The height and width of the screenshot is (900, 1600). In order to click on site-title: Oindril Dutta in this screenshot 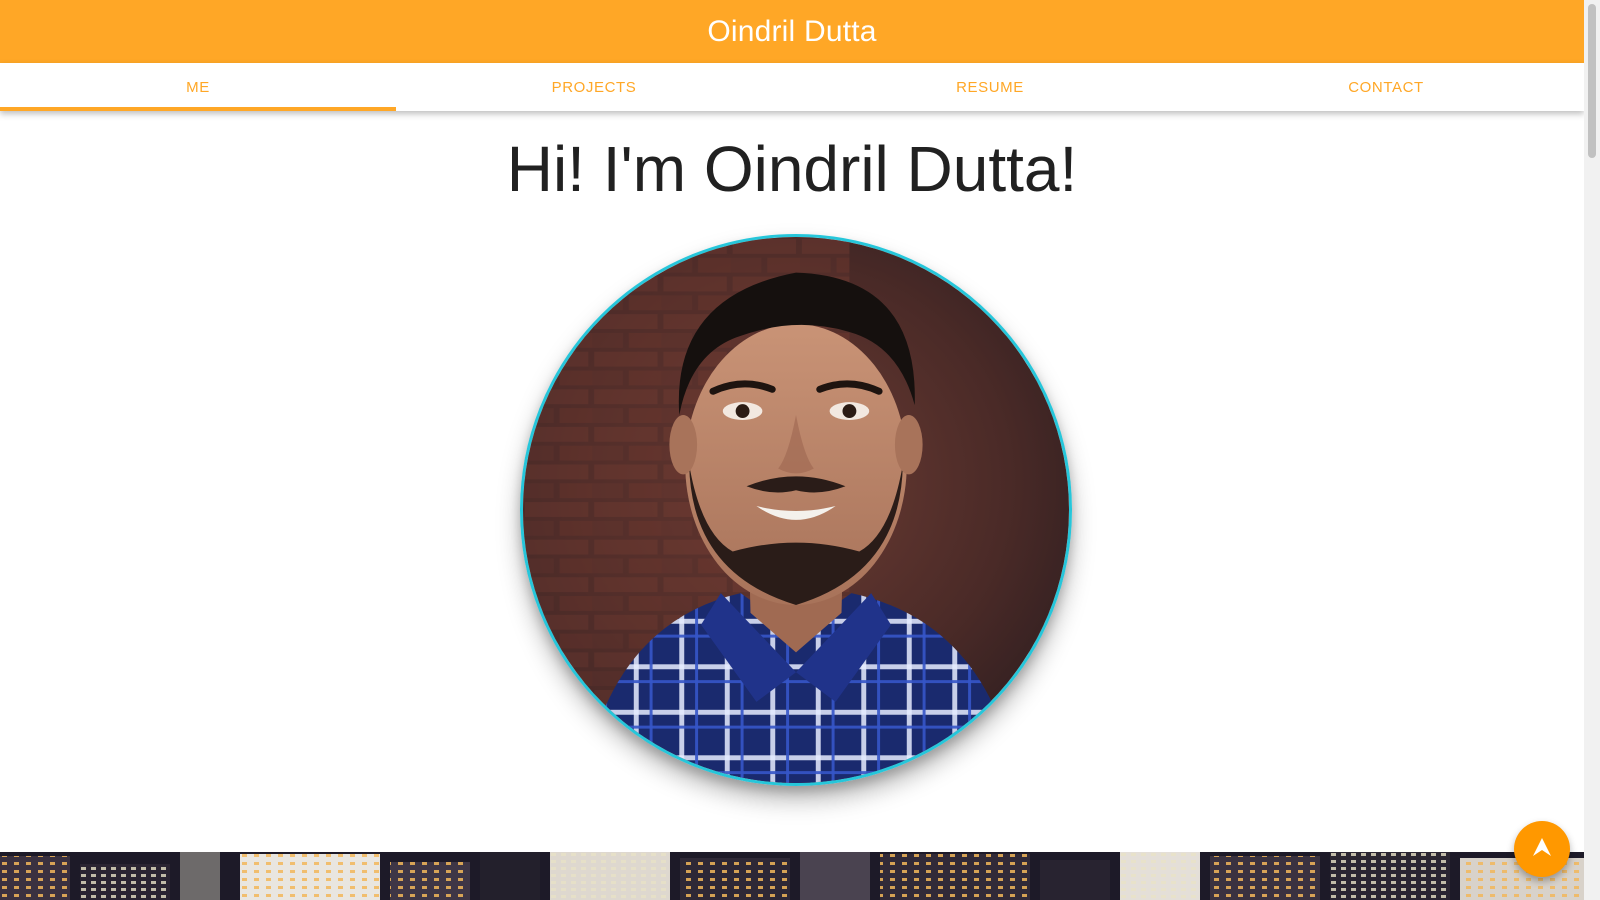, I will do `click(792, 31)`.